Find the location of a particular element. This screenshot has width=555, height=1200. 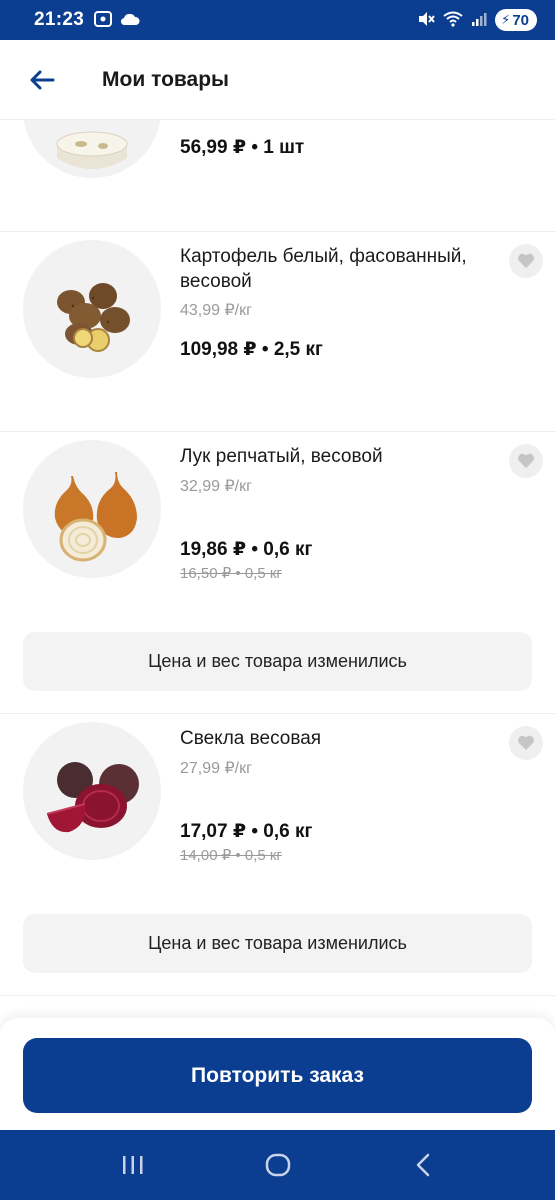

product-total: 19,86 ₽ • 0,6 кг is located at coordinates (246, 549).